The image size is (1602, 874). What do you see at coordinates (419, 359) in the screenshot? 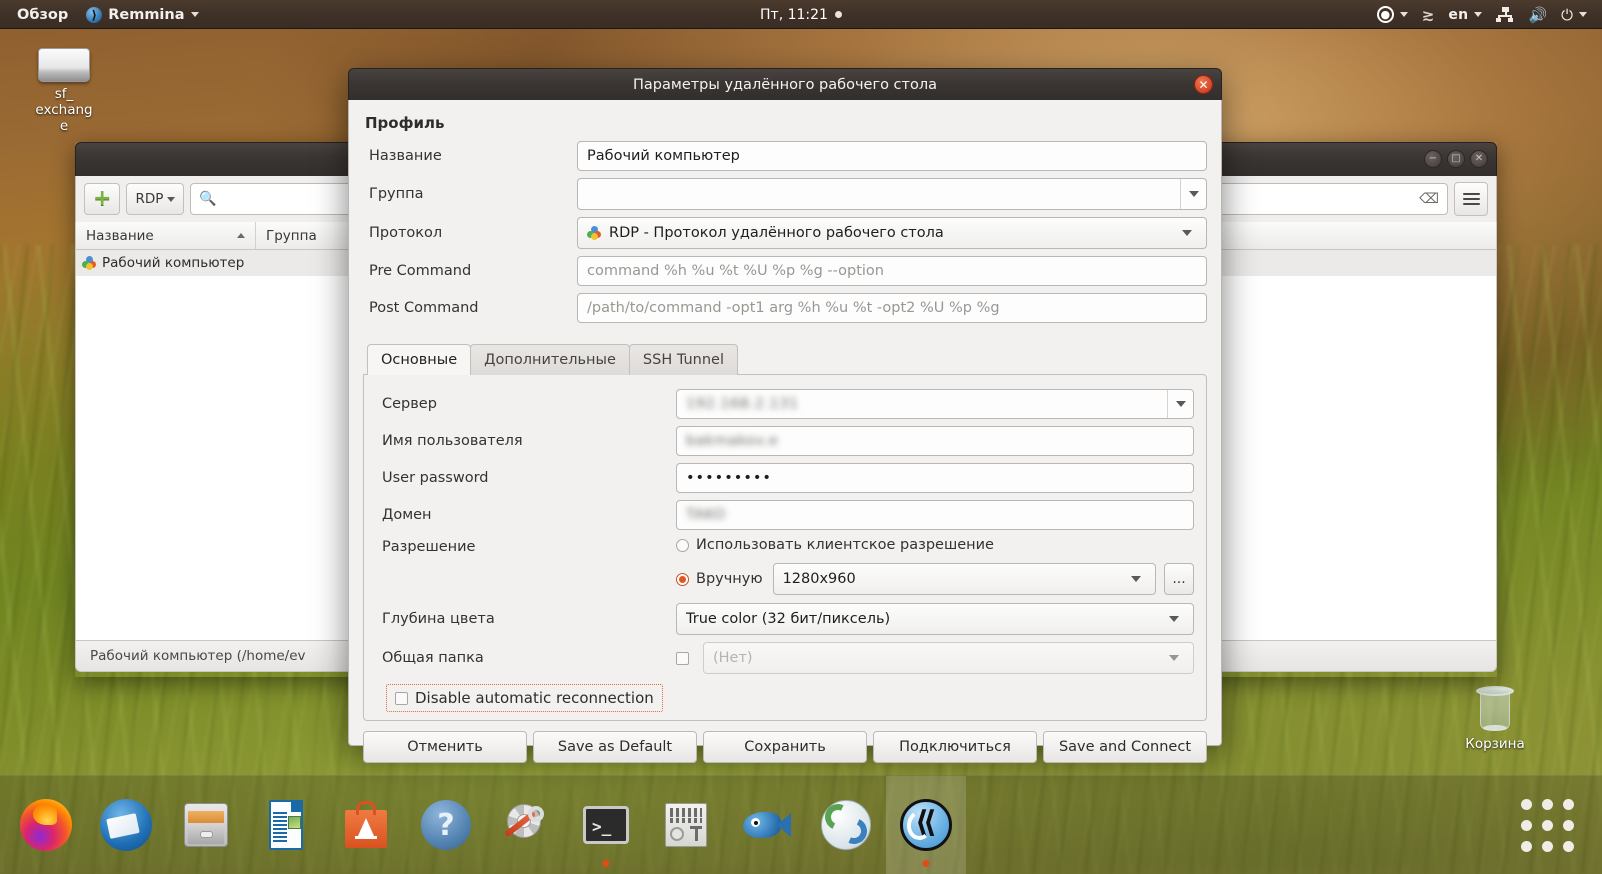
I see `tab-basic: Основные` at bounding box center [419, 359].